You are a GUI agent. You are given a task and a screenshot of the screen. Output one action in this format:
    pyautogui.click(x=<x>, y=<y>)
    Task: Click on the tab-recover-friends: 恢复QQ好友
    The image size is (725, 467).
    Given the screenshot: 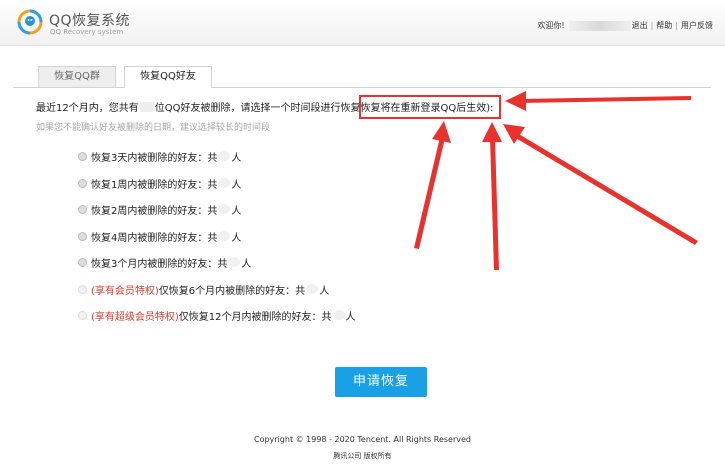 What is the action you would take?
    pyautogui.click(x=168, y=77)
    